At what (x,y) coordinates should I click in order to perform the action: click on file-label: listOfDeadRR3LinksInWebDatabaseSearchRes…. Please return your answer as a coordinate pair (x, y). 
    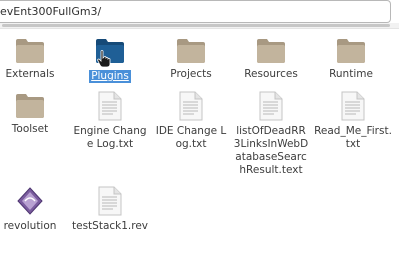
    Looking at the image, I should click on (271, 150).